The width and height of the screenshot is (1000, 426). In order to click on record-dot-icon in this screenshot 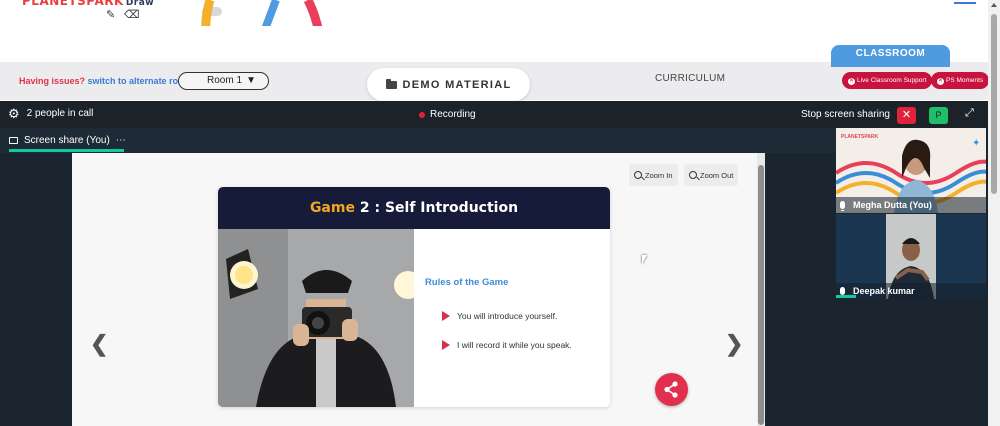, I will do `click(422, 114)`.